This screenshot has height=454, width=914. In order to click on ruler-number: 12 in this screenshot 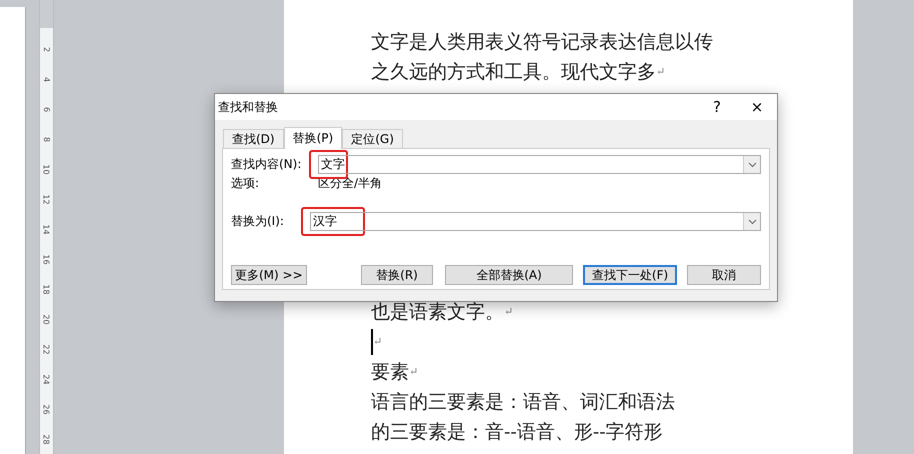, I will do `click(46, 199)`.